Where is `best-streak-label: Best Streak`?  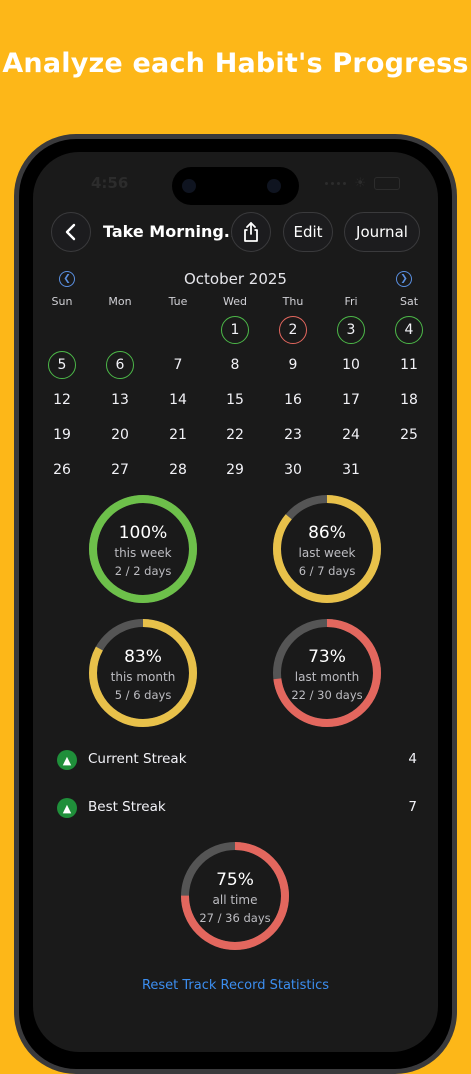 best-streak-label: Best Streak is located at coordinates (127, 807).